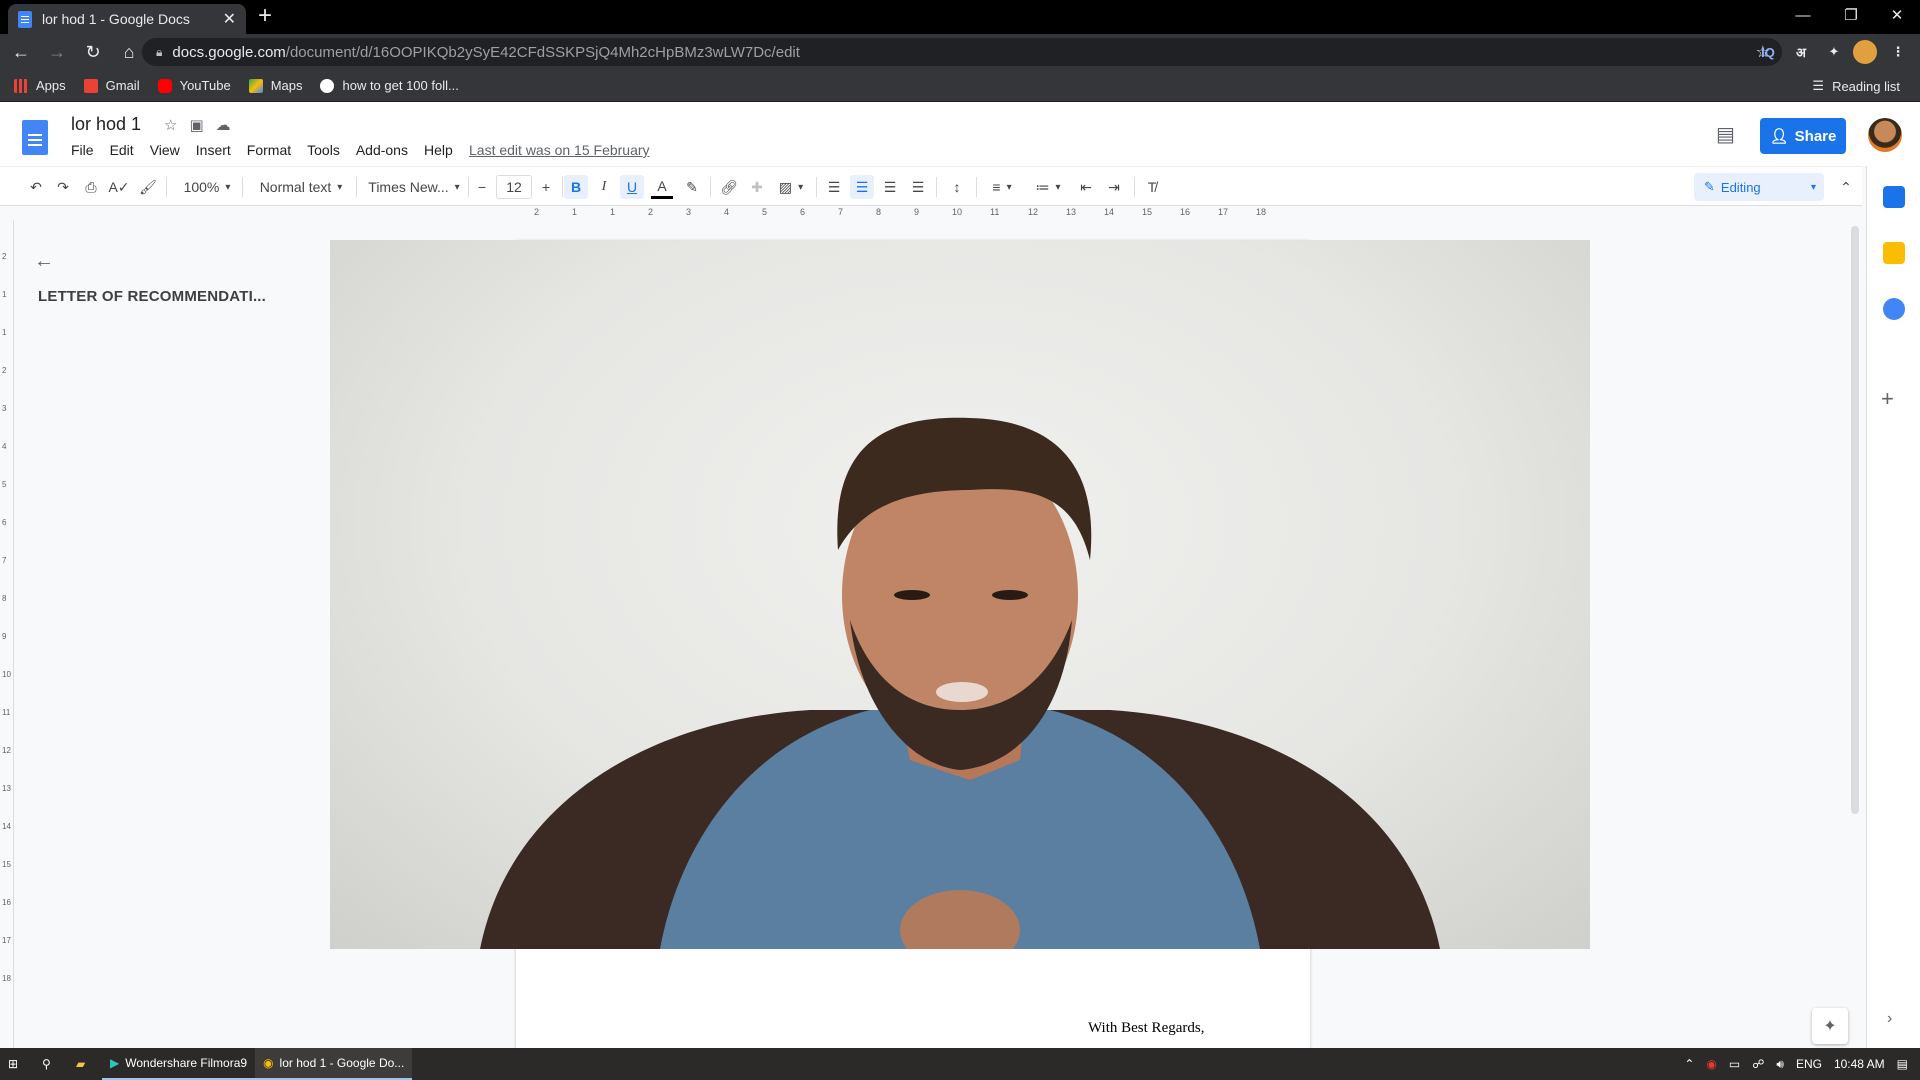  Describe the element at coordinates (1768, 52) in the screenshot. I see `iq-extension-icon: IQ` at that location.